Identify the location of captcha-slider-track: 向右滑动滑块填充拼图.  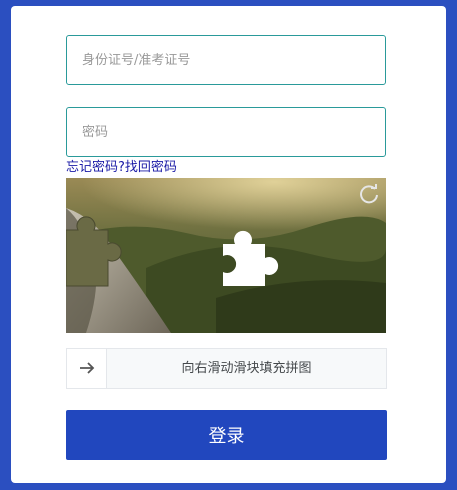
(226, 368).